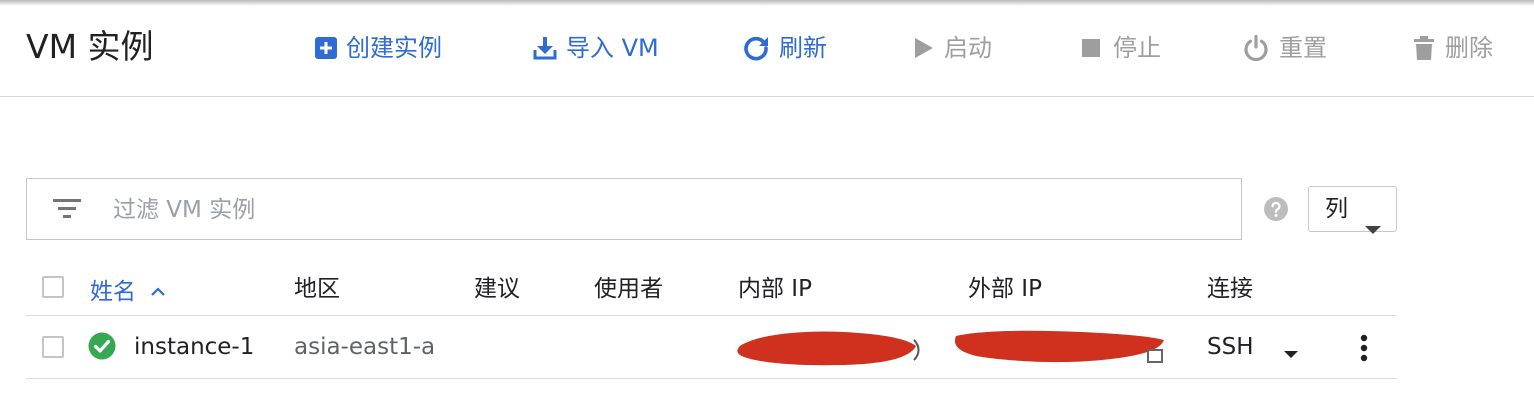  What do you see at coordinates (663, 210) in the screenshot?
I see `filter-input` at bounding box center [663, 210].